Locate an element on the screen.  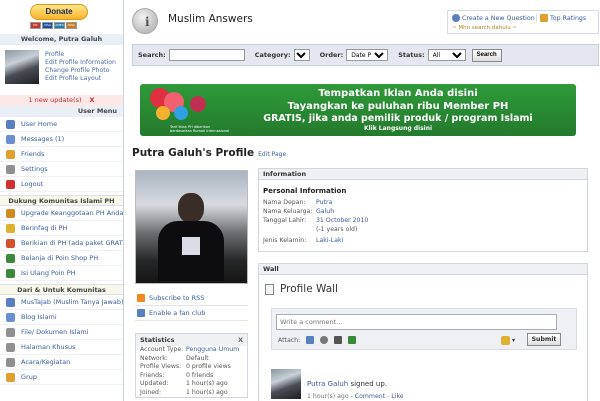
sidebar-item: Berikian di PH (ada paket GRATIS) is located at coordinates (61, 243).